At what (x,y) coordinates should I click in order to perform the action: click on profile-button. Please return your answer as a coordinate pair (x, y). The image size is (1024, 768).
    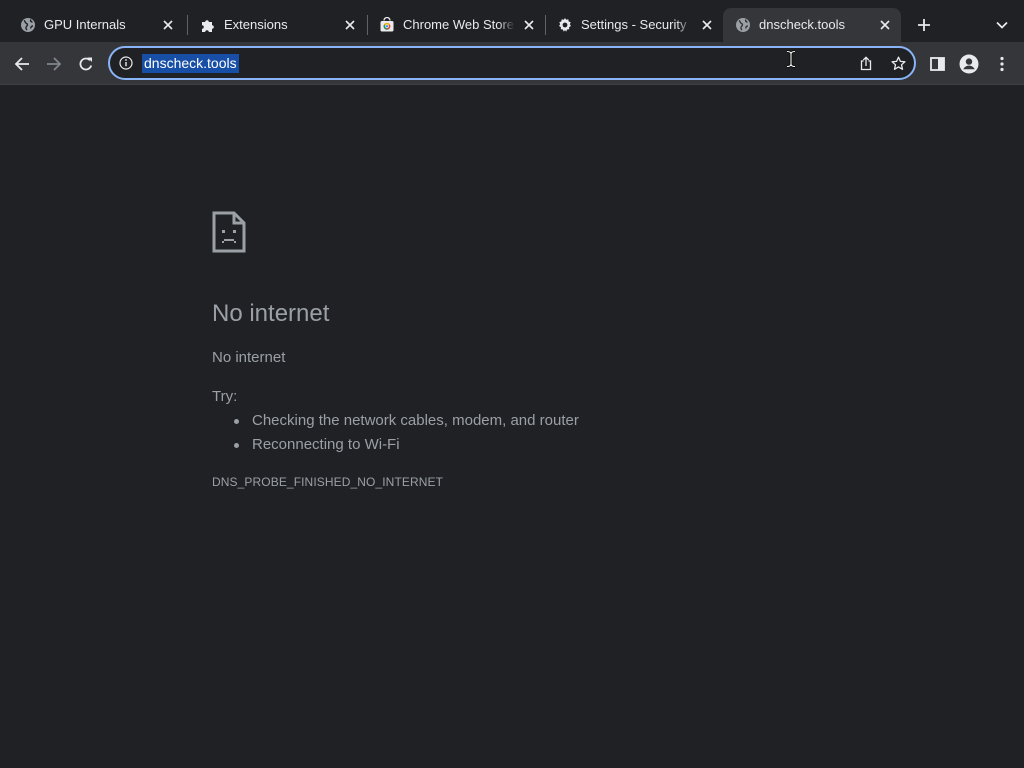
    Looking at the image, I should click on (969, 64).